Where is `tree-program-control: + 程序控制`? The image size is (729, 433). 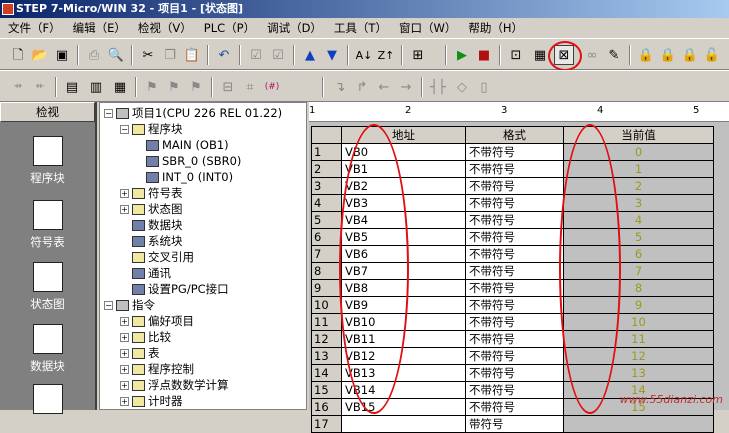 tree-program-control: + 程序控制 is located at coordinates (157, 369).